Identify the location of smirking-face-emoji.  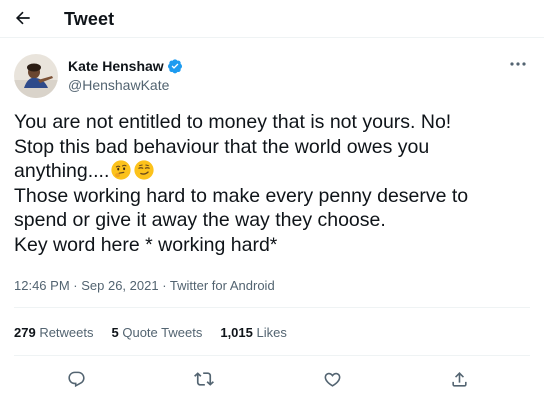
(144, 170).